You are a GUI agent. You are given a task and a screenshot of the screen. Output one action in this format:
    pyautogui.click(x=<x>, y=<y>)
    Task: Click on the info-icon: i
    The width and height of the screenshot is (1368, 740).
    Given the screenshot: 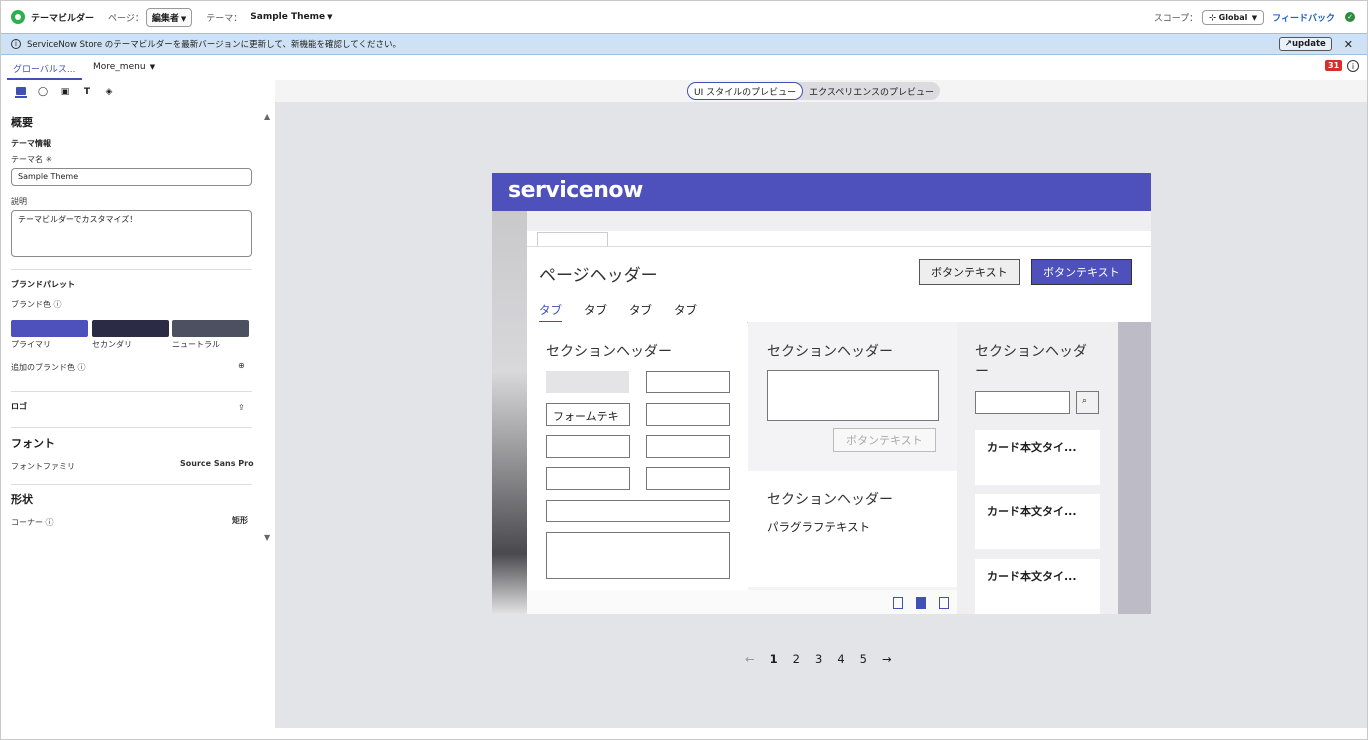 What is the action you would take?
    pyautogui.click(x=16, y=44)
    